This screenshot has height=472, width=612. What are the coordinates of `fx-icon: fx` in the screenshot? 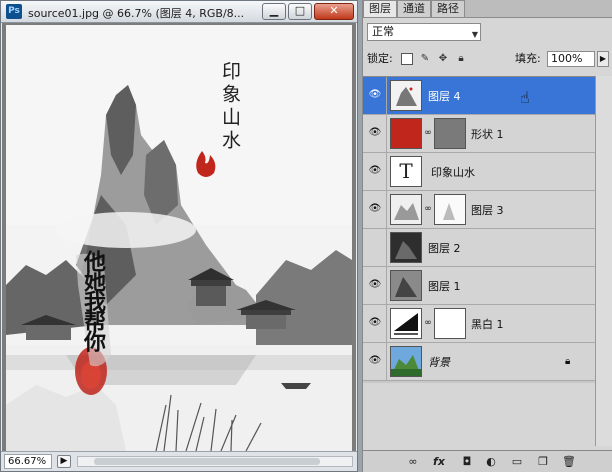 It's located at (439, 462).